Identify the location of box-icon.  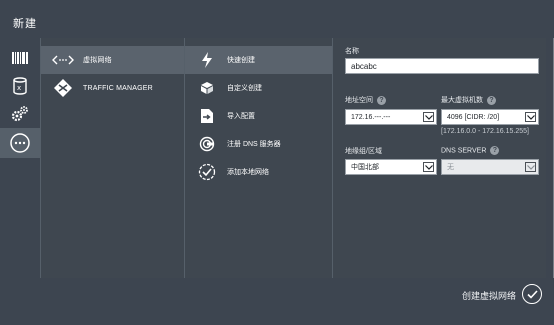
(207, 88).